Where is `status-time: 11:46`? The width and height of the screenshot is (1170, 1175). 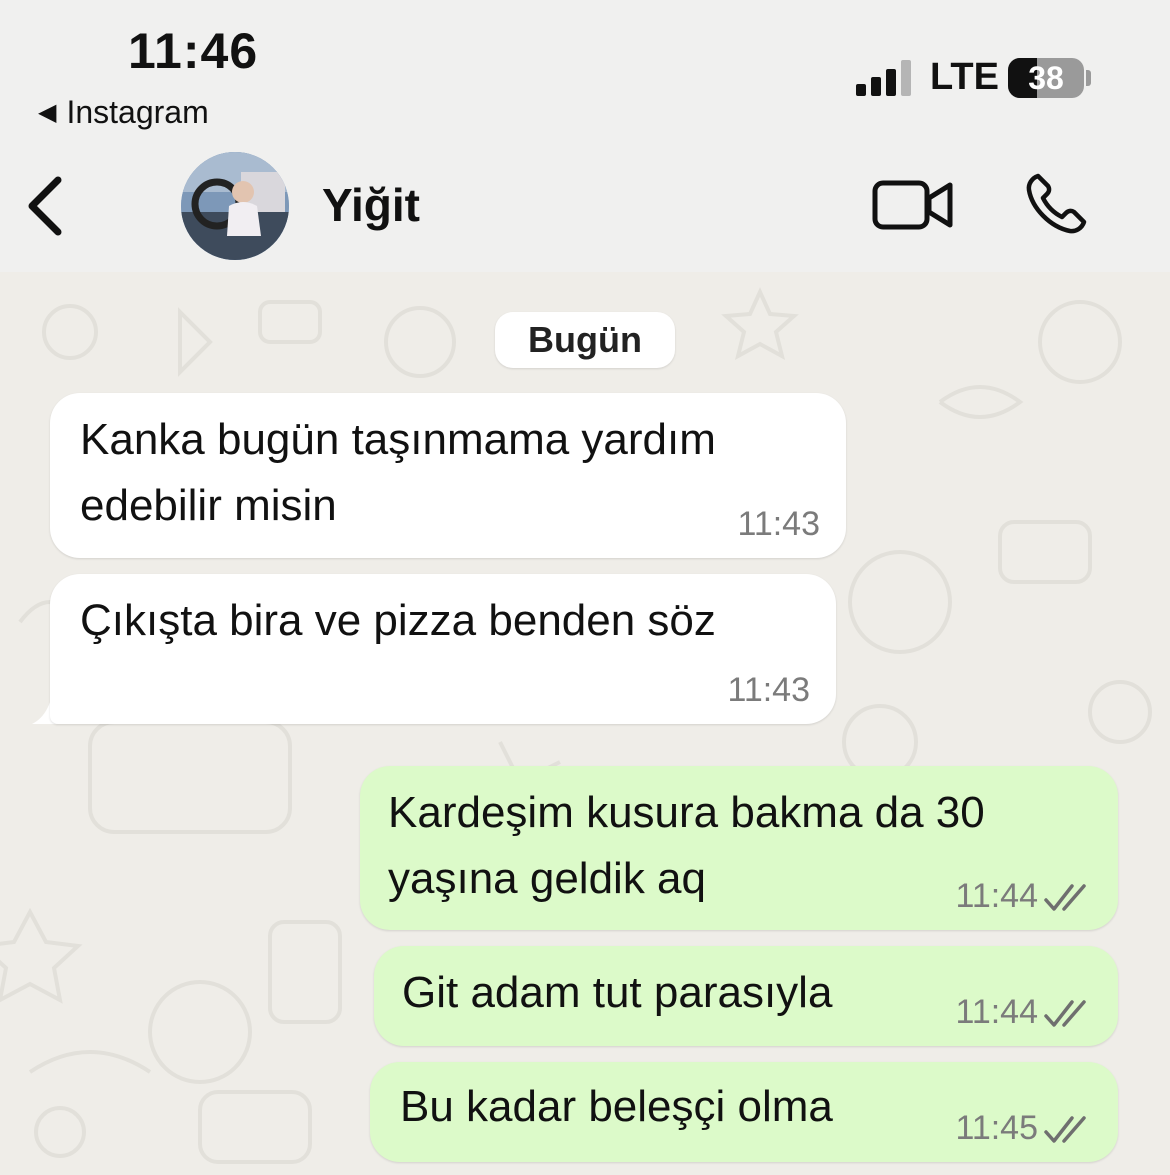 status-time: 11:46 is located at coordinates (193, 51).